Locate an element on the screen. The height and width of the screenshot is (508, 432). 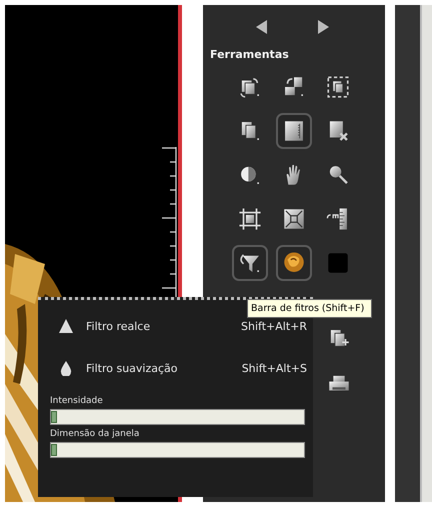
menu-item: Filtro suavização Shift+Alt+S is located at coordinates (178, 368).